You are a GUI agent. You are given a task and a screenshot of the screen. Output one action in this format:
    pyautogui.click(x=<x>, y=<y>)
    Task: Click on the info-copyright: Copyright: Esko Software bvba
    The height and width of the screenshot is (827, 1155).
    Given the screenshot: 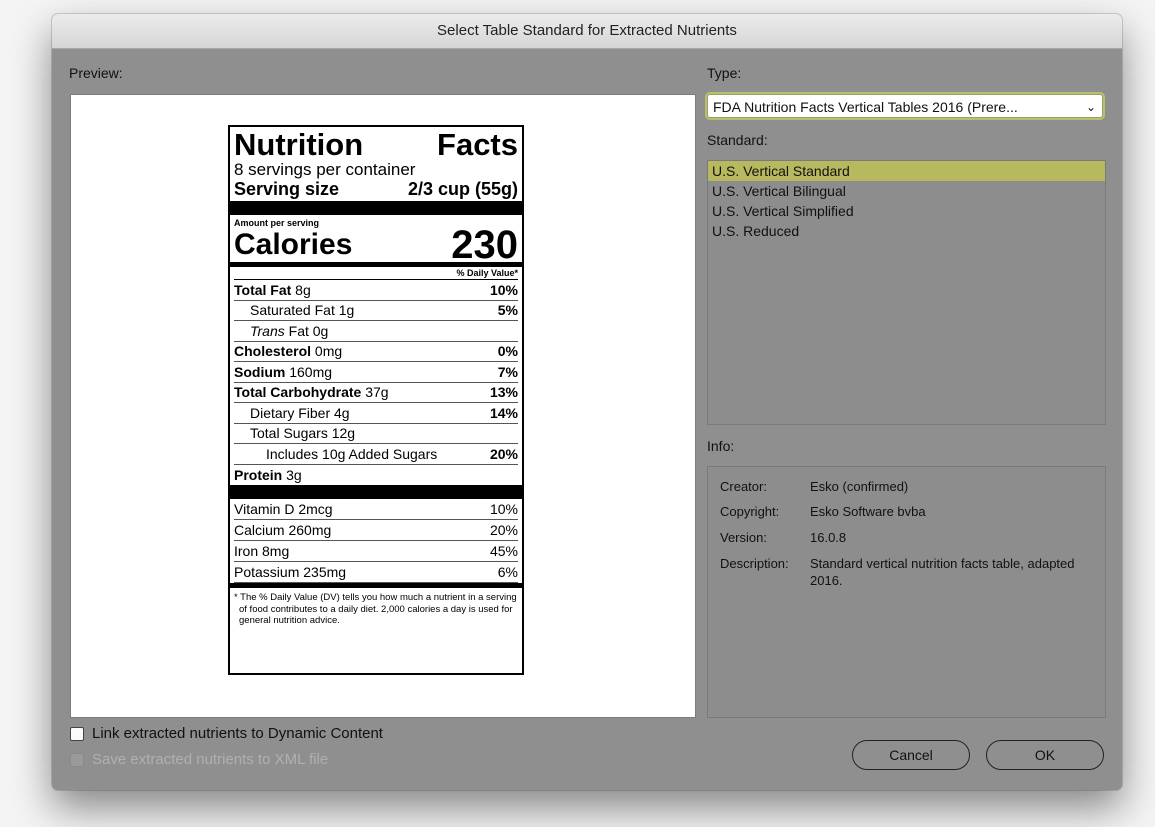 What is the action you would take?
    pyautogui.click(x=823, y=511)
    